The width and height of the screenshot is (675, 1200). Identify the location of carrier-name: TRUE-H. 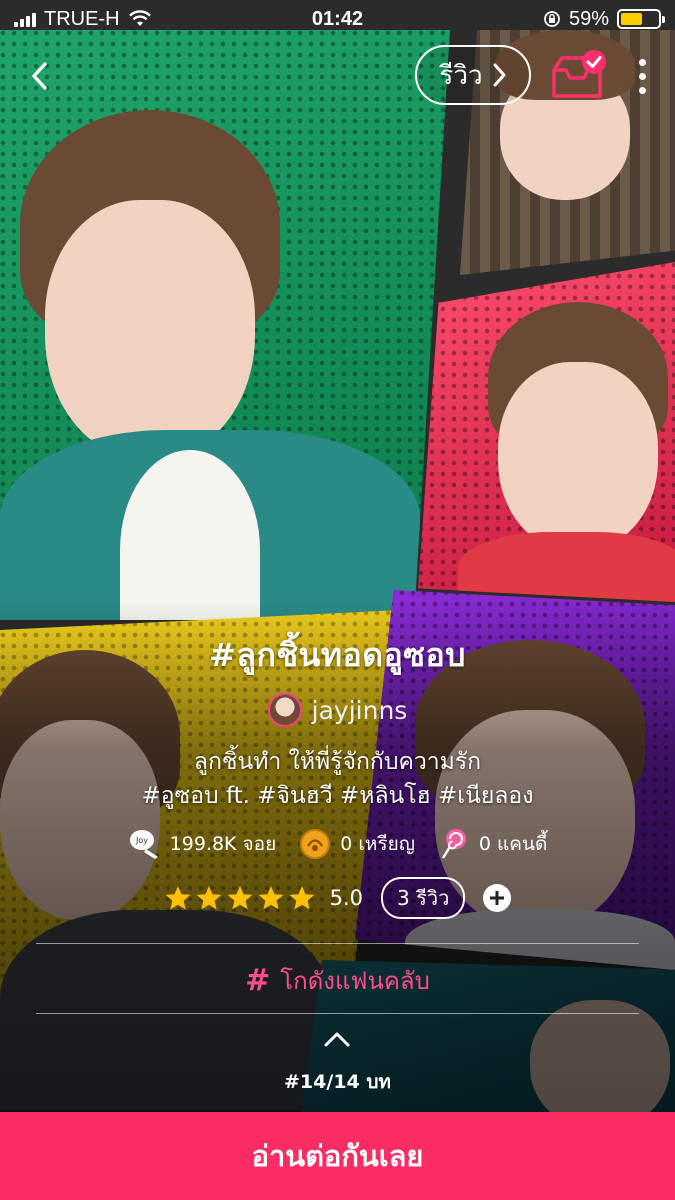
(82, 18).